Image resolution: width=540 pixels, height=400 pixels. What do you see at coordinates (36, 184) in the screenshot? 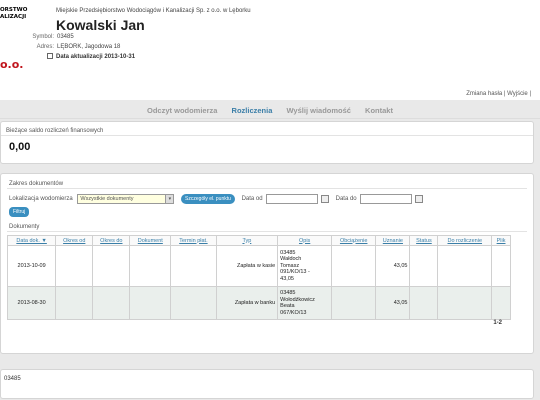
I see `document-range-title: Zakres dokumentów` at bounding box center [36, 184].